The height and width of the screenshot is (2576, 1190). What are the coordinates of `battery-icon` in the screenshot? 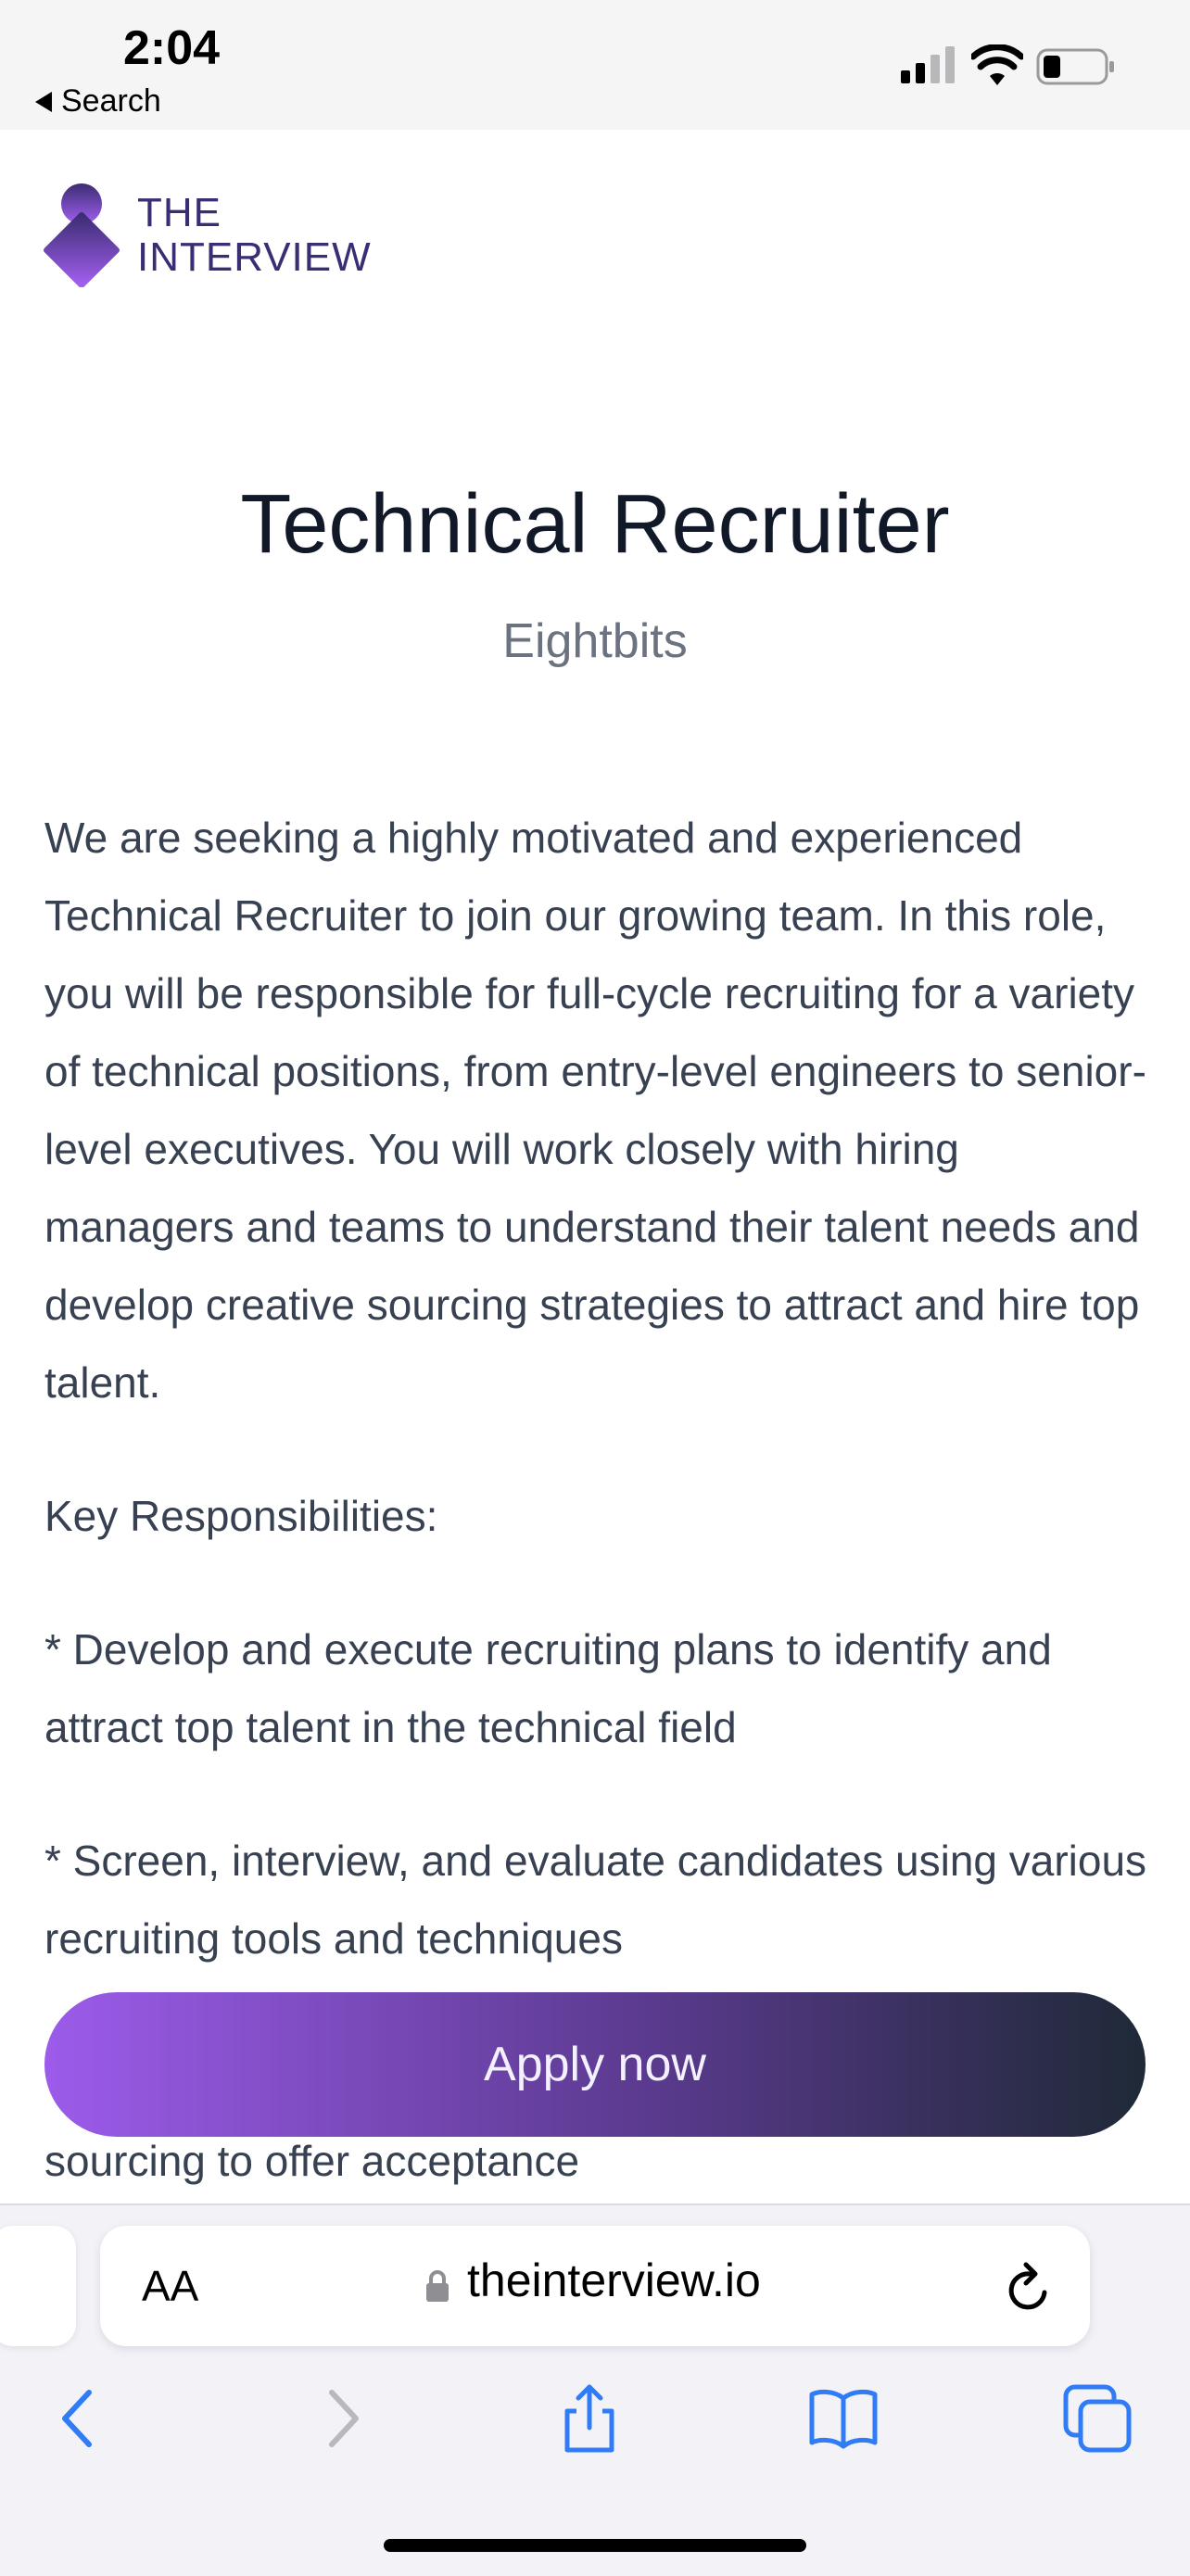 It's located at (1075, 66).